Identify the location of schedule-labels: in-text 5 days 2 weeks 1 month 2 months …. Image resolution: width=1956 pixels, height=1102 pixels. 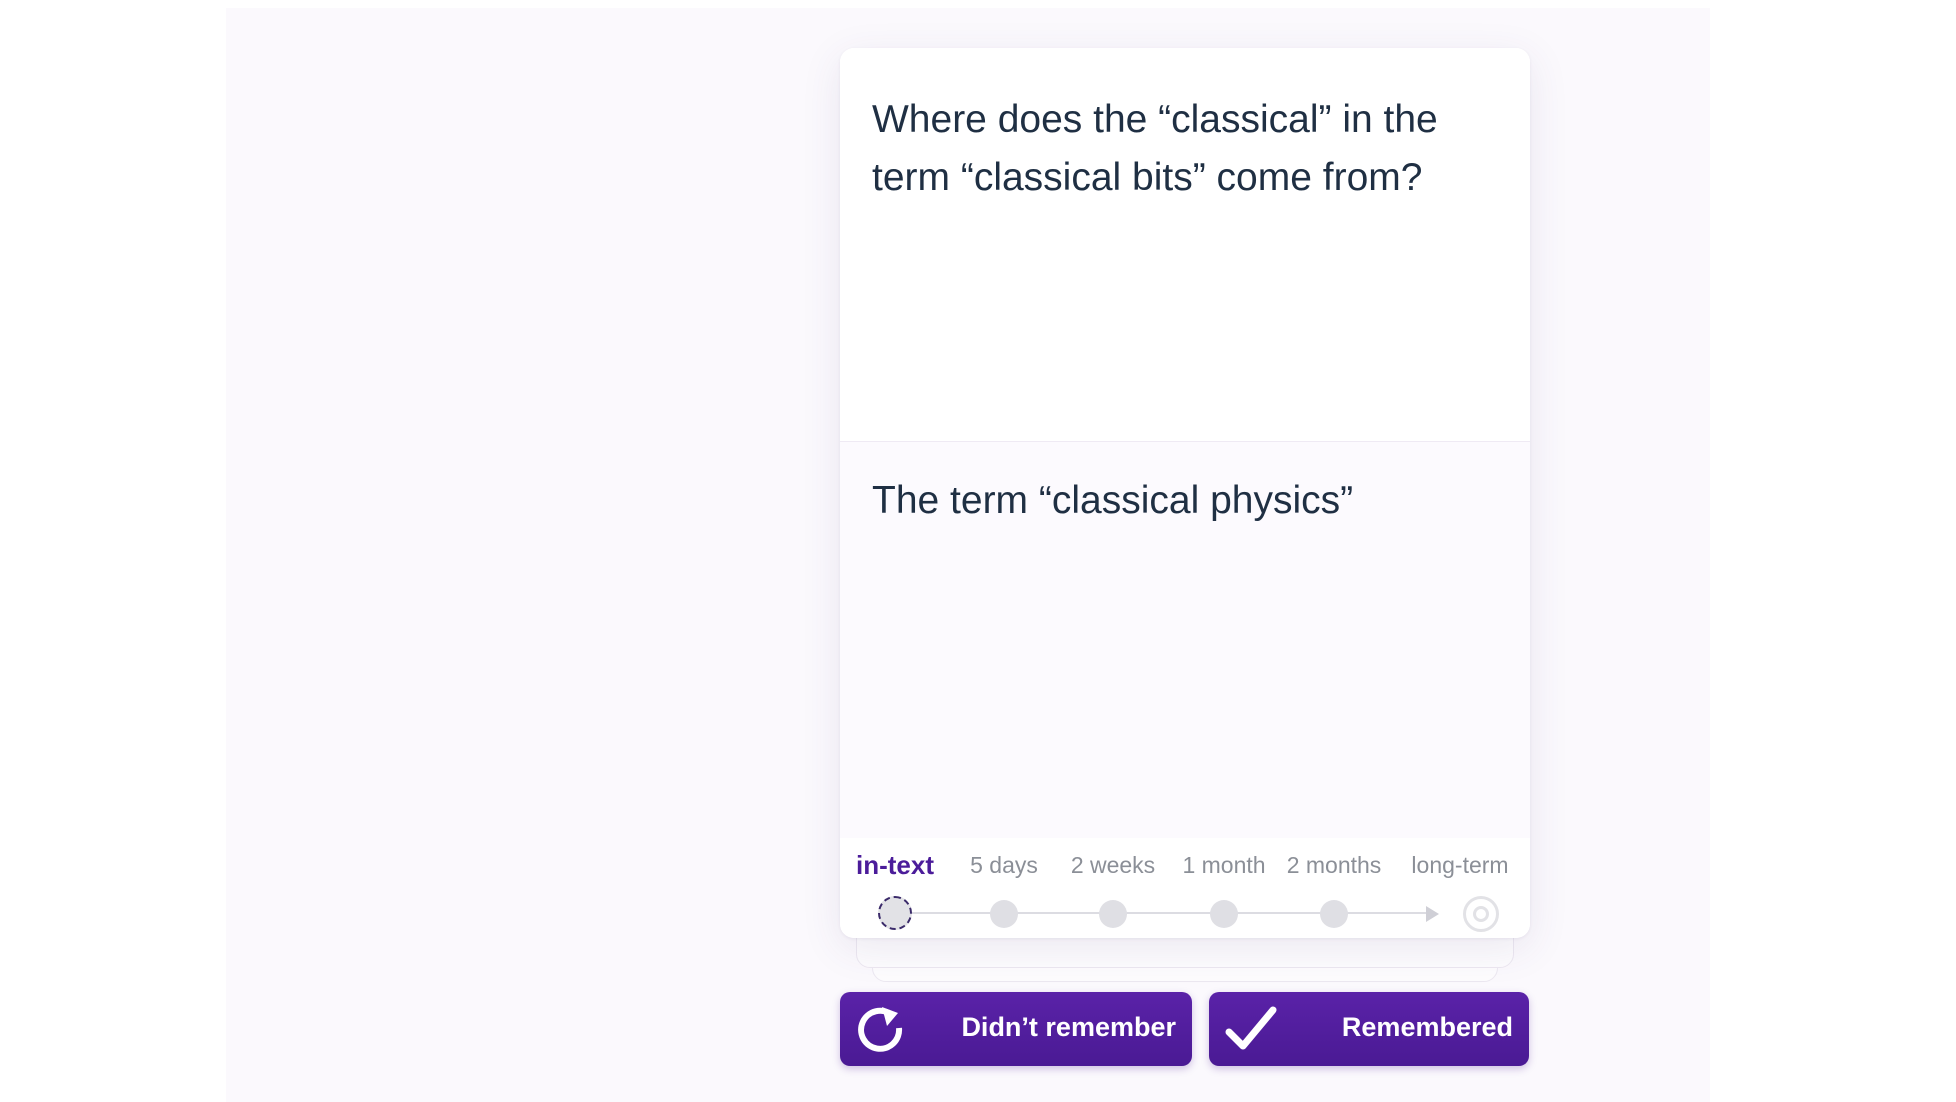
(1185, 868).